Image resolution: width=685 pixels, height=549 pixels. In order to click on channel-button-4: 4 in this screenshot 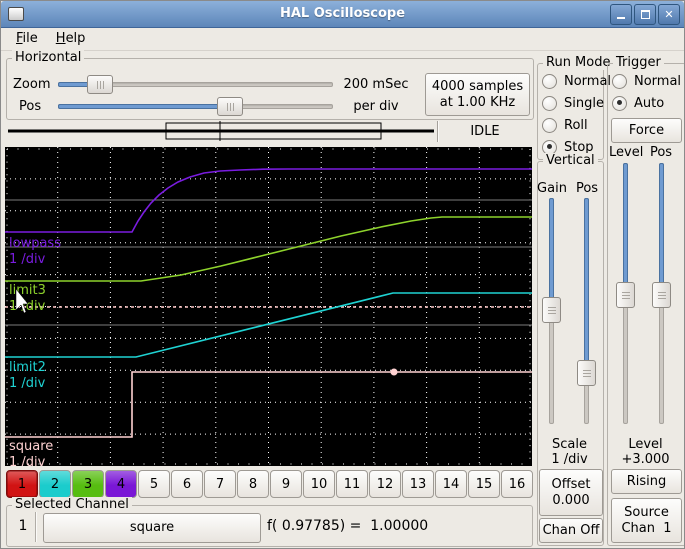, I will do `click(121, 484)`.